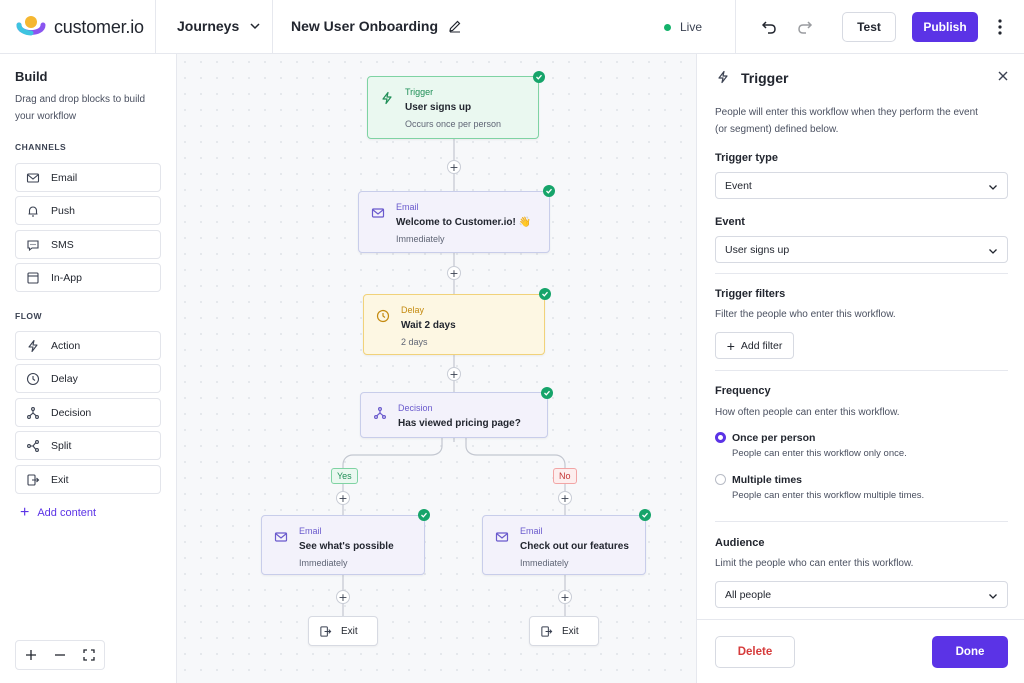 This screenshot has height=683, width=1024. What do you see at coordinates (861, 249) in the screenshot?
I see `event-select: User signs up` at bounding box center [861, 249].